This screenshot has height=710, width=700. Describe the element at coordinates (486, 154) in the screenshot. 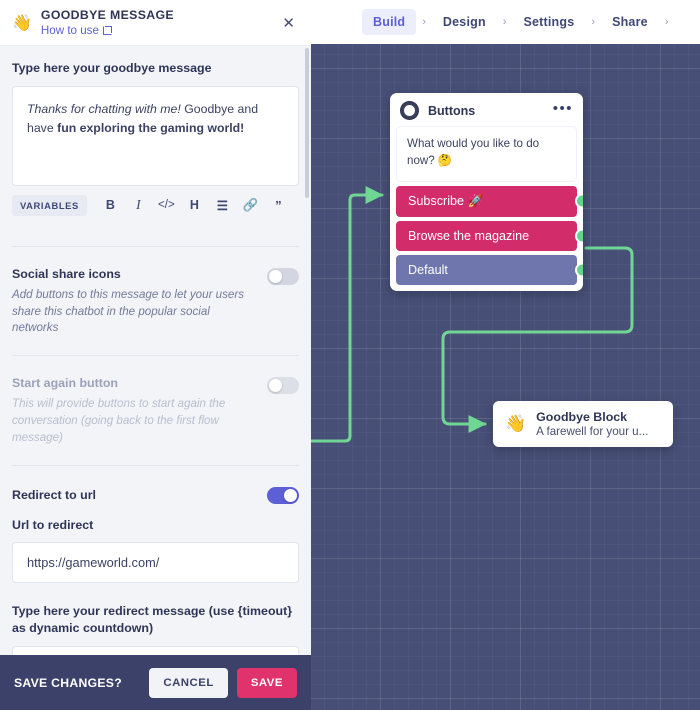

I see `node-buttons-bubble-text: What would you like to do now? 🤔` at that location.